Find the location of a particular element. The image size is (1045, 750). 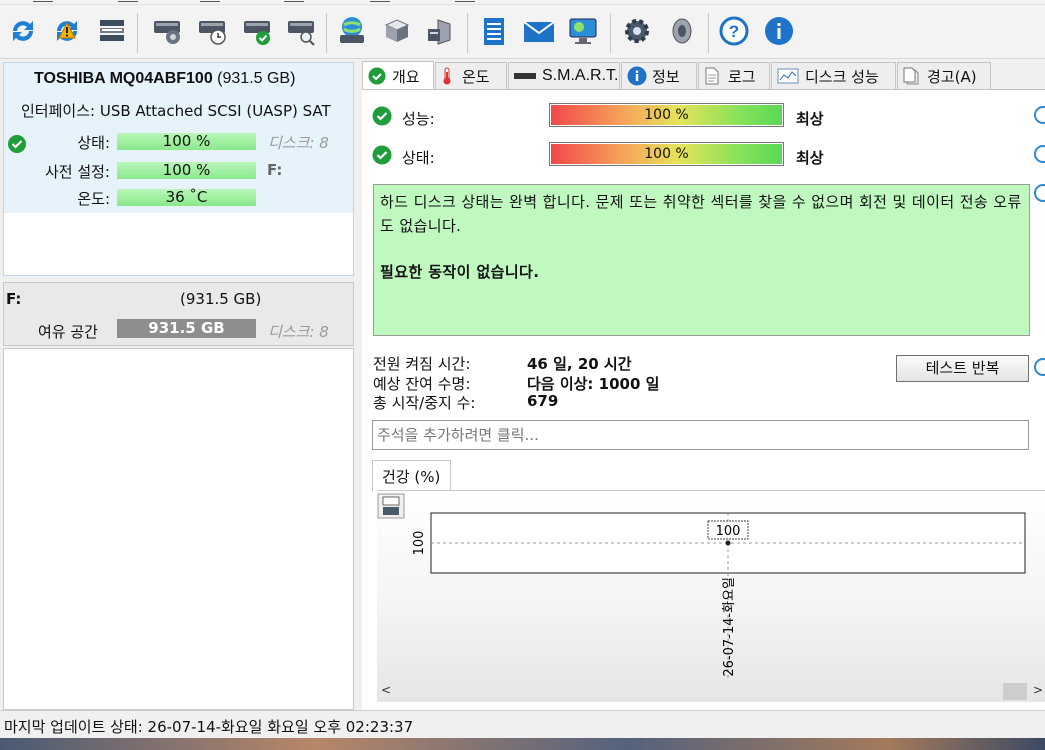

performance-help-icon is located at coordinates (1039, 115).